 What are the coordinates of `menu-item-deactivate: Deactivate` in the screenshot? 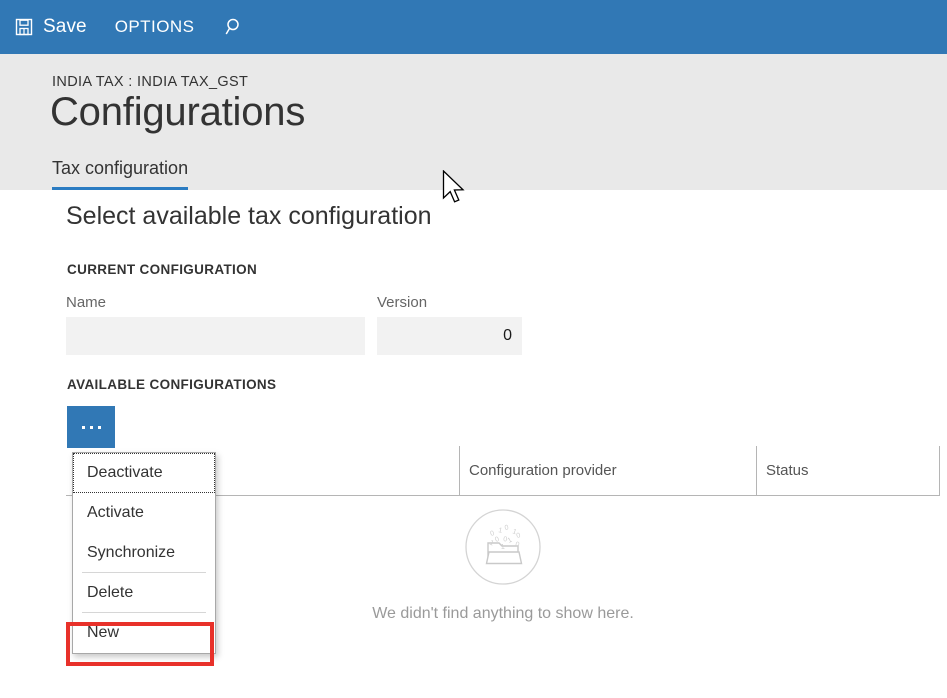 It's located at (144, 473).